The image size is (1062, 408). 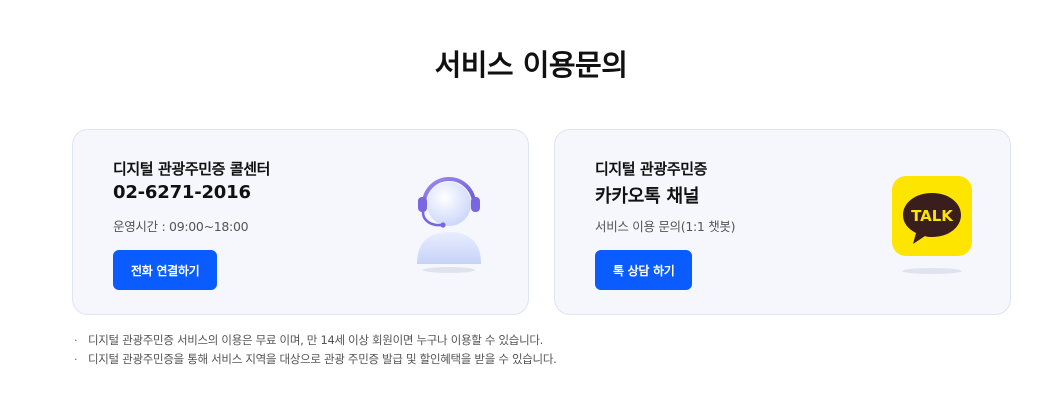 What do you see at coordinates (531, 65) in the screenshot?
I see `page-title: 서비스 이용문의` at bounding box center [531, 65].